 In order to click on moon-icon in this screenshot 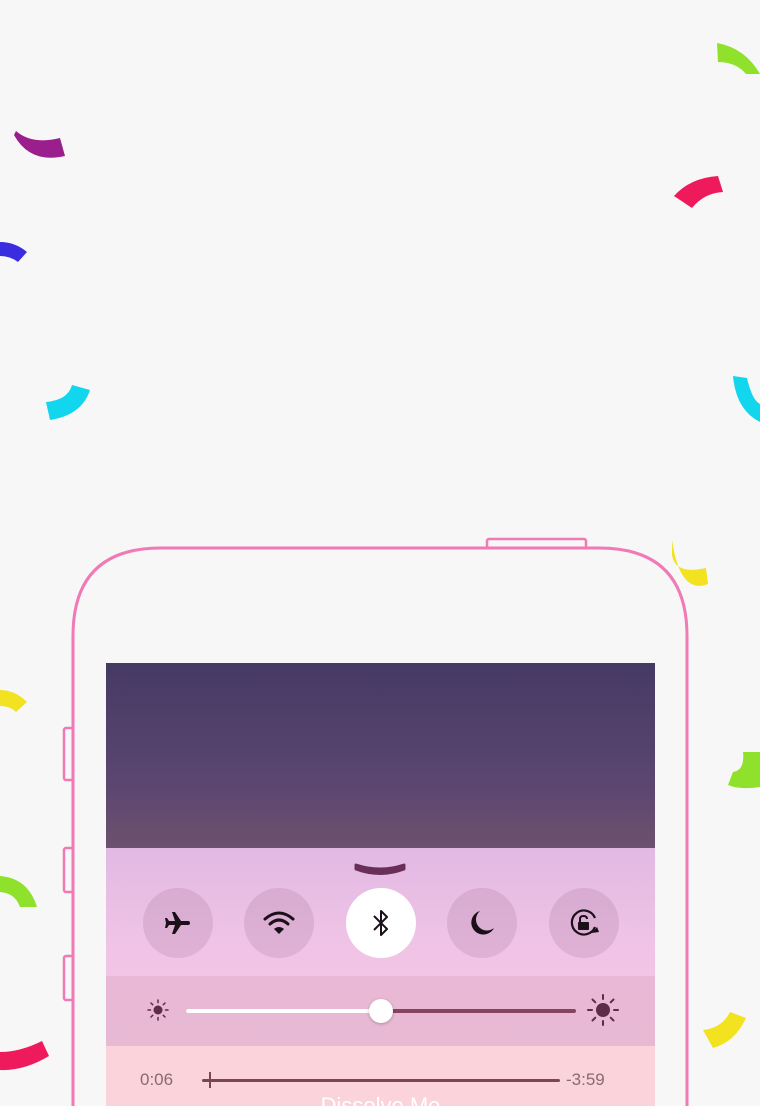, I will do `click(482, 923)`.